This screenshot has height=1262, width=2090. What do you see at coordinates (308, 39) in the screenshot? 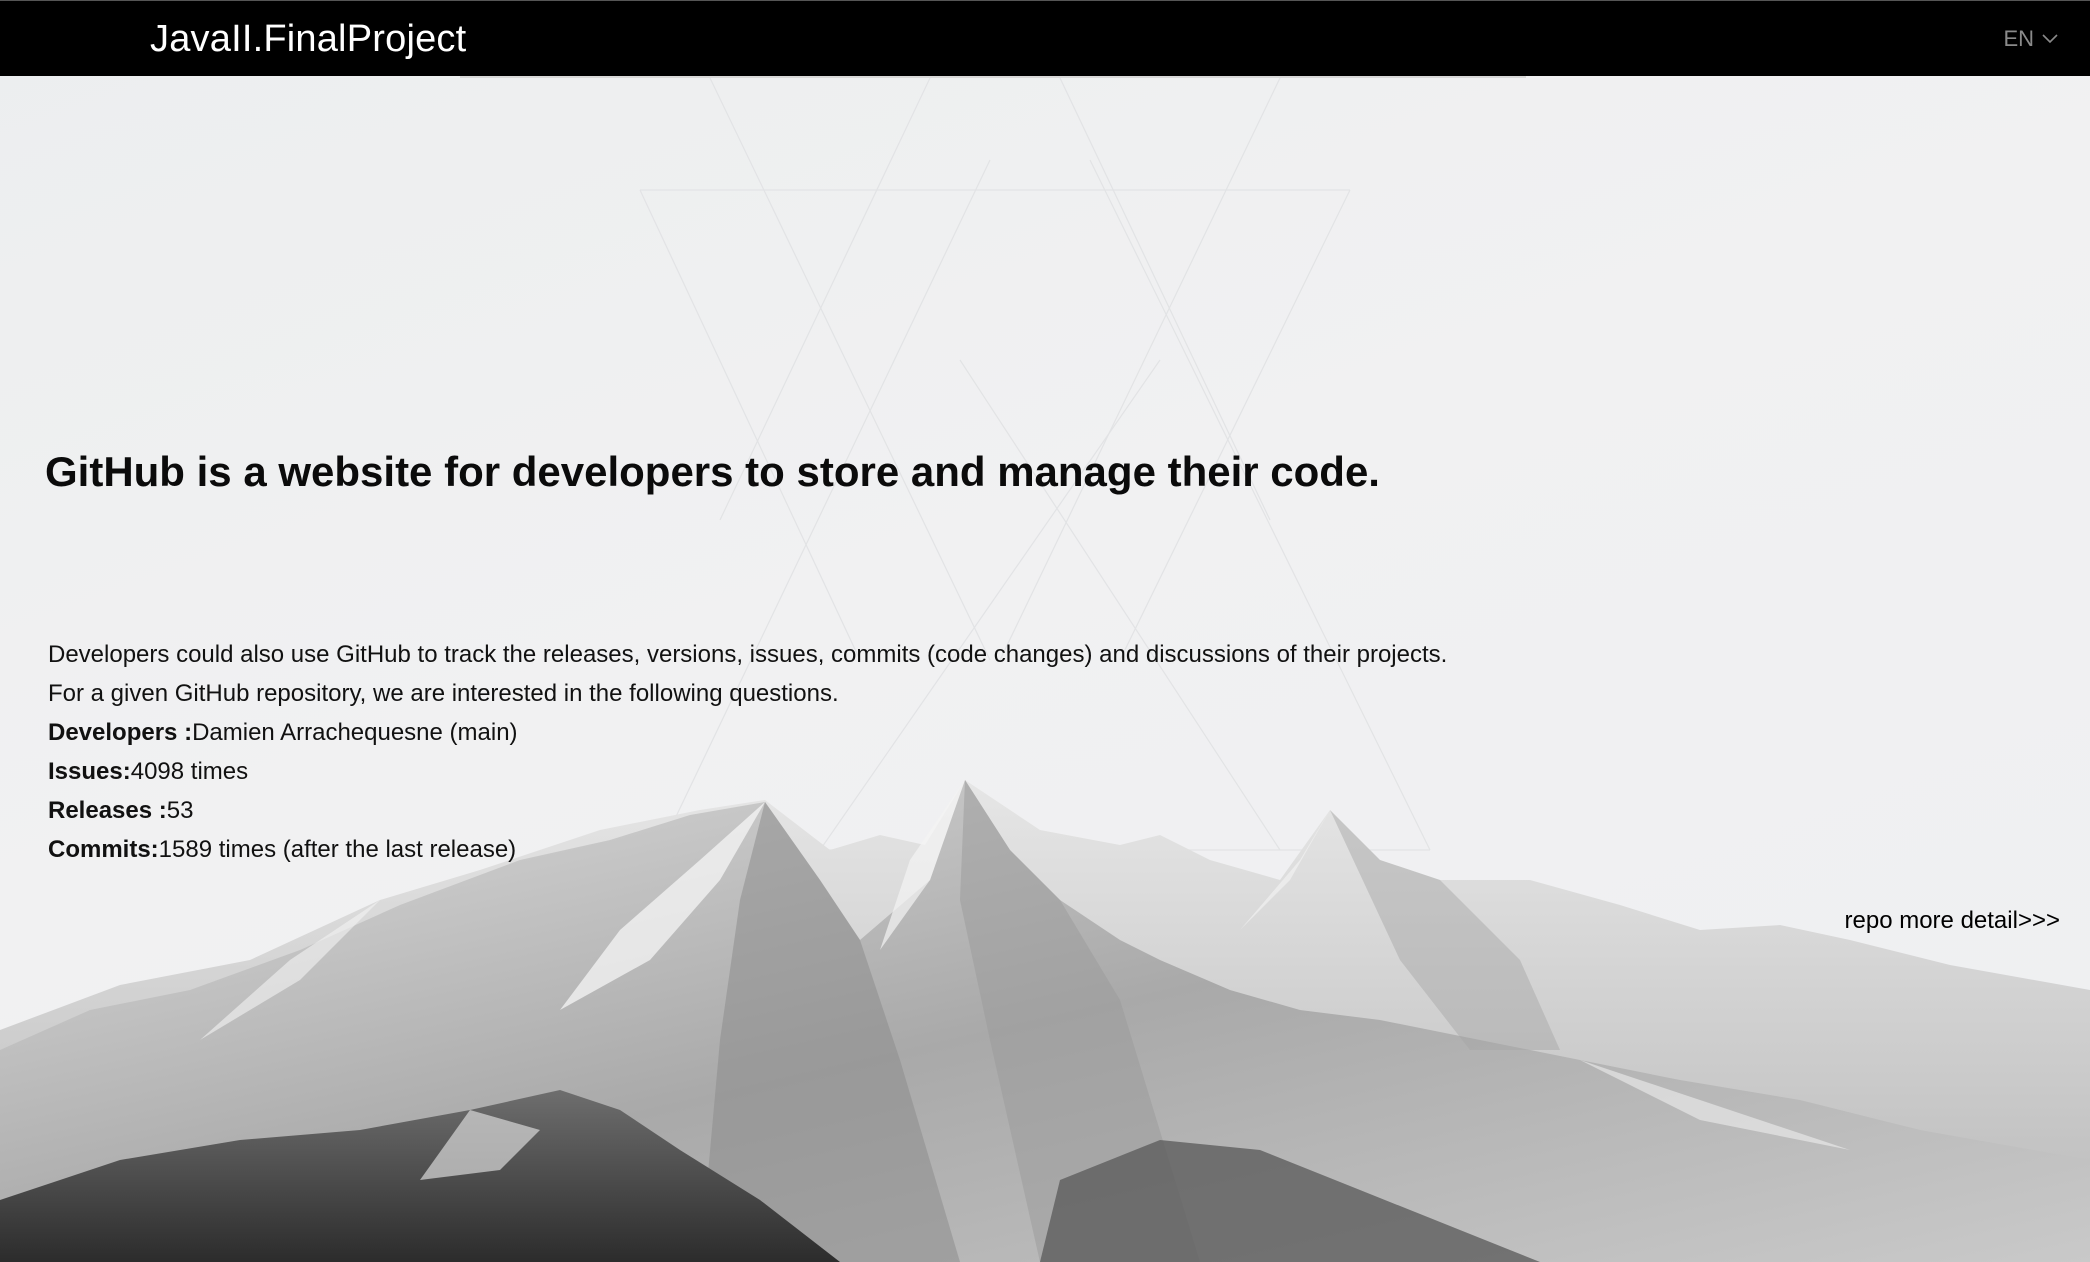
I see `brand-link: JavaII.FinalProject` at bounding box center [308, 39].